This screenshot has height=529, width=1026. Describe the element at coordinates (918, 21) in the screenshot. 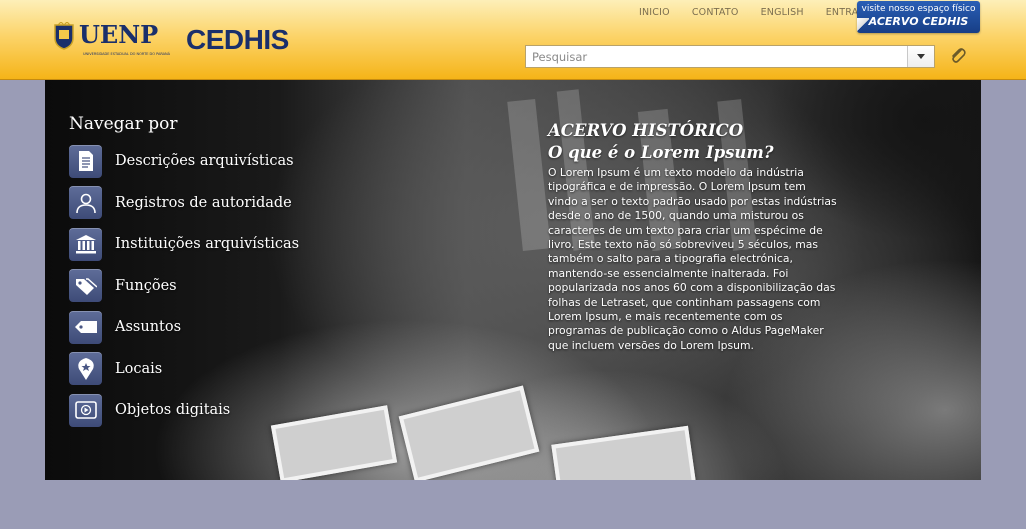

I see `badge-line2: ACERVO CEDHIS` at that location.